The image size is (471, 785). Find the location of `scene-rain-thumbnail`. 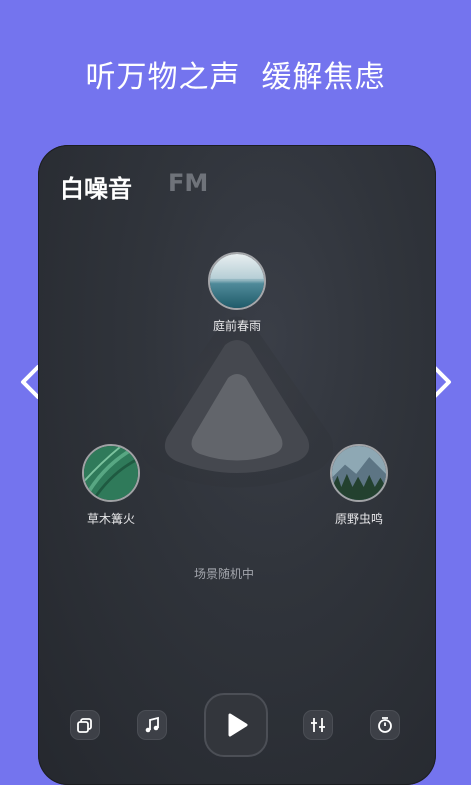

scene-rain-thumbnail is located at coordinates (237, 281).